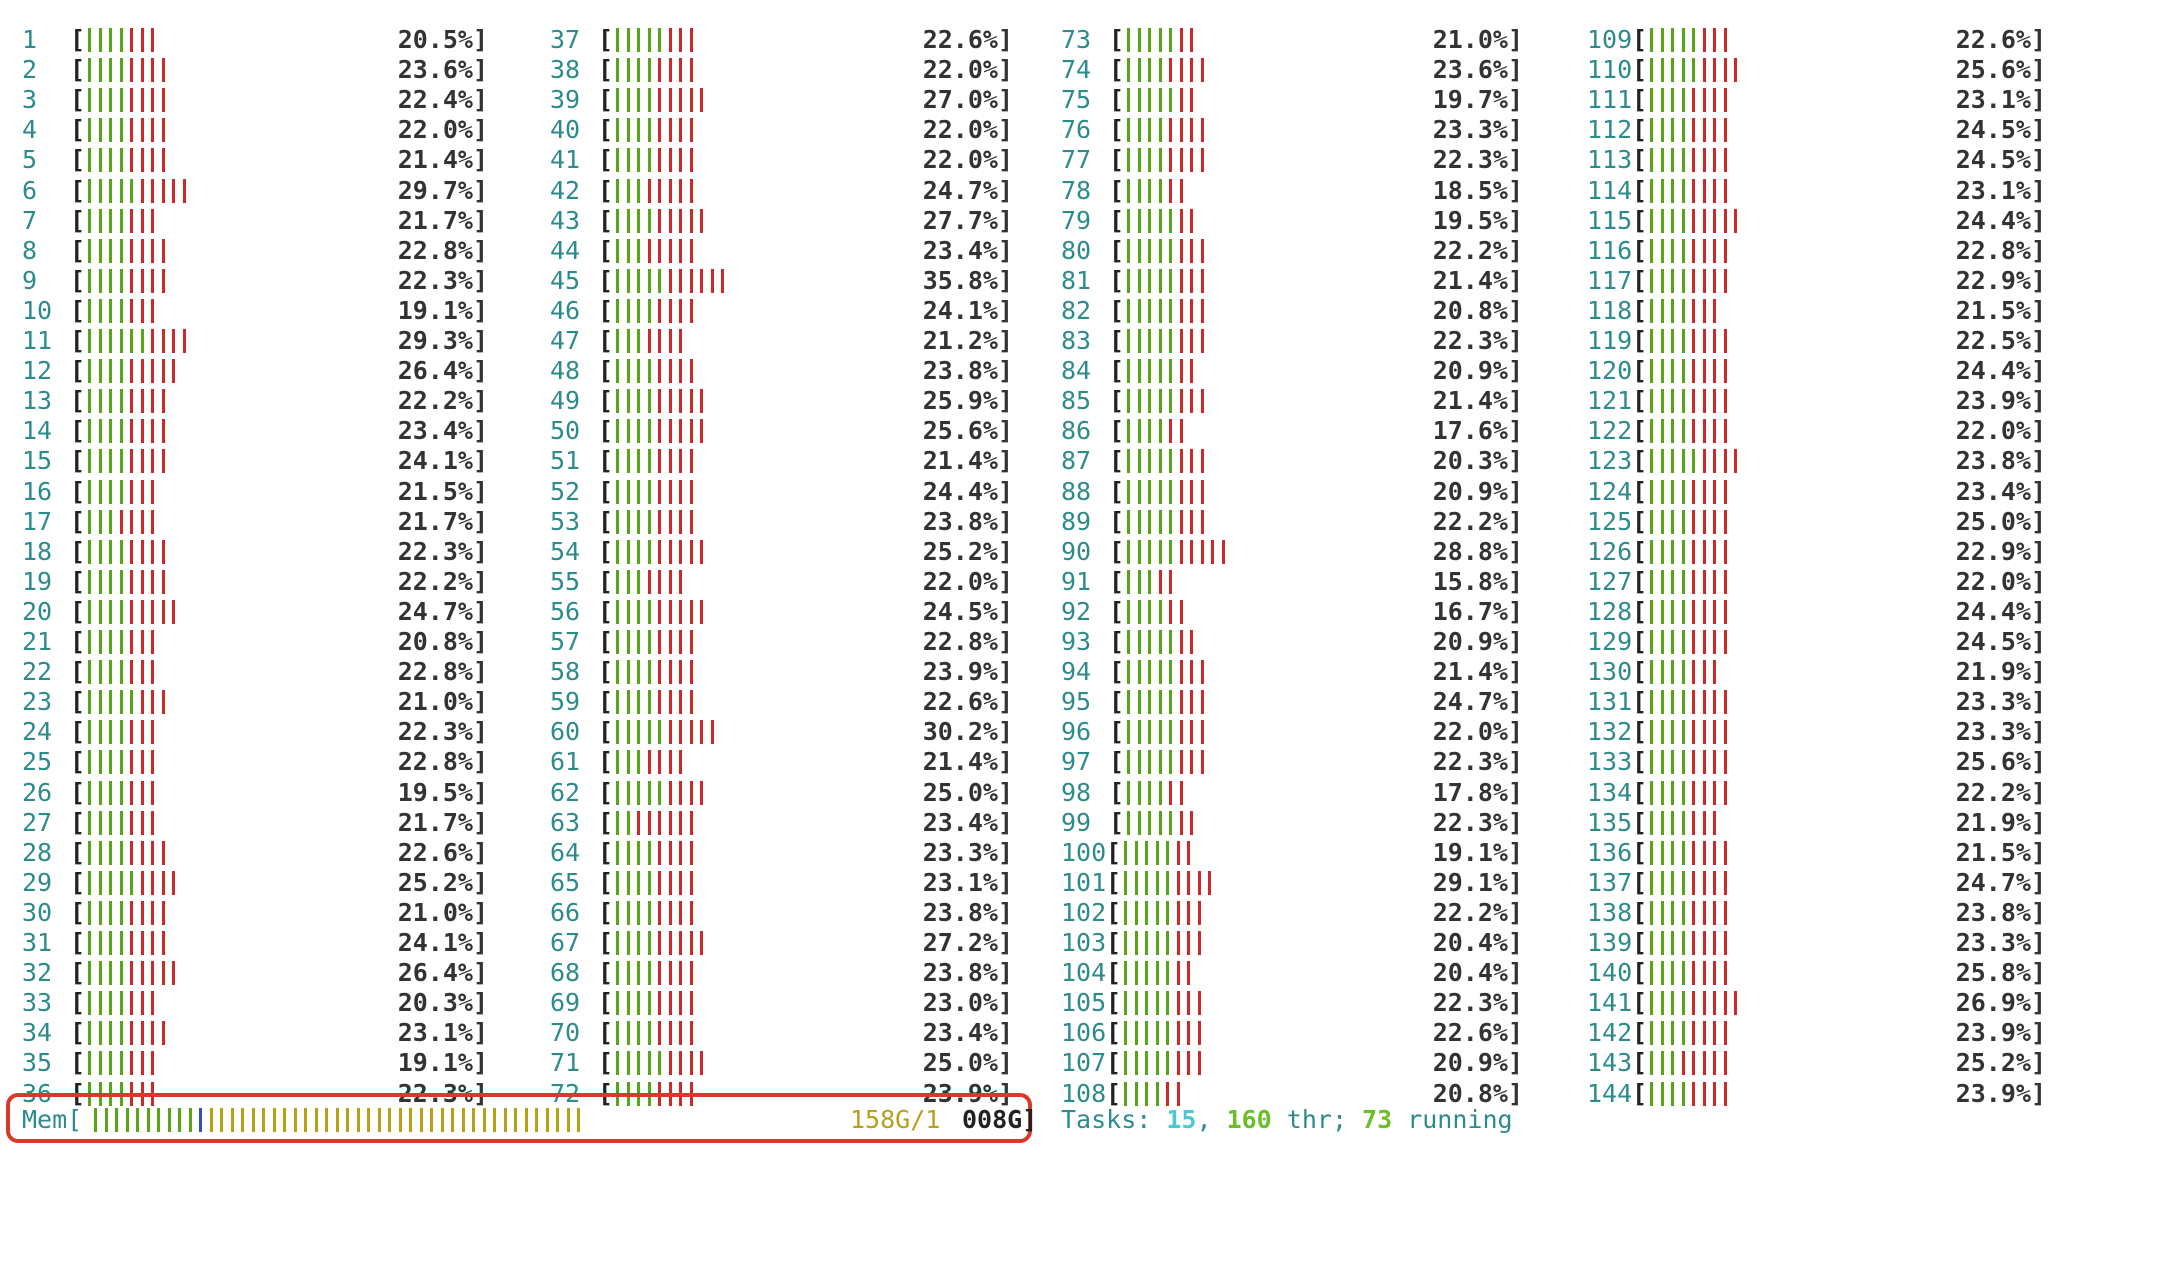  I want to click on cpu-meter-row: 84[20.9%], so click(1292, 371).